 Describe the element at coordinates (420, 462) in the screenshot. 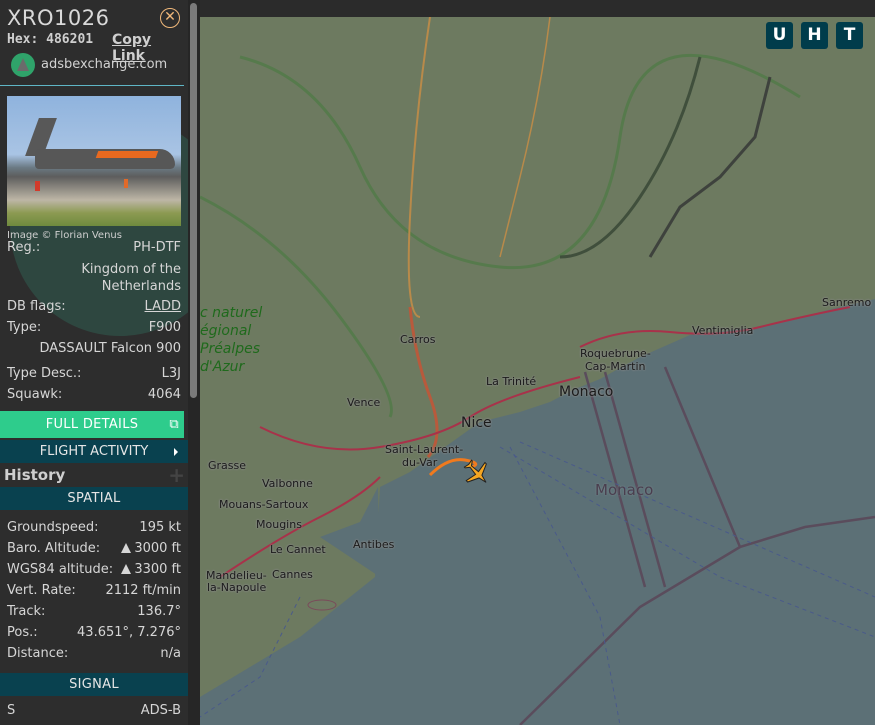

I see `map-label: du-Var` at that location.